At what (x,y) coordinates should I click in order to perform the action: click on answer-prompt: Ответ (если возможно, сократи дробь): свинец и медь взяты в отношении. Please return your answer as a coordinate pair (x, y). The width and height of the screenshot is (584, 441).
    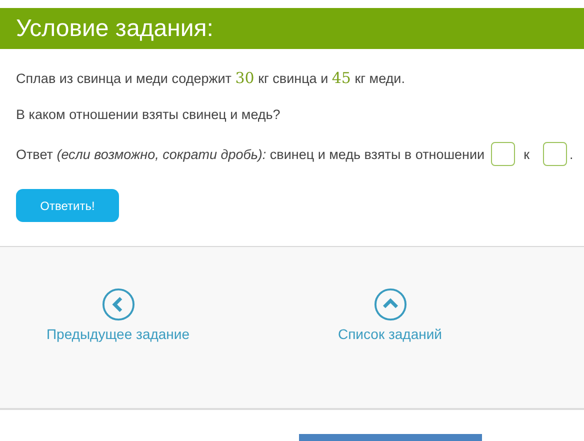
    Looking at the image, I should click on (250, 154).